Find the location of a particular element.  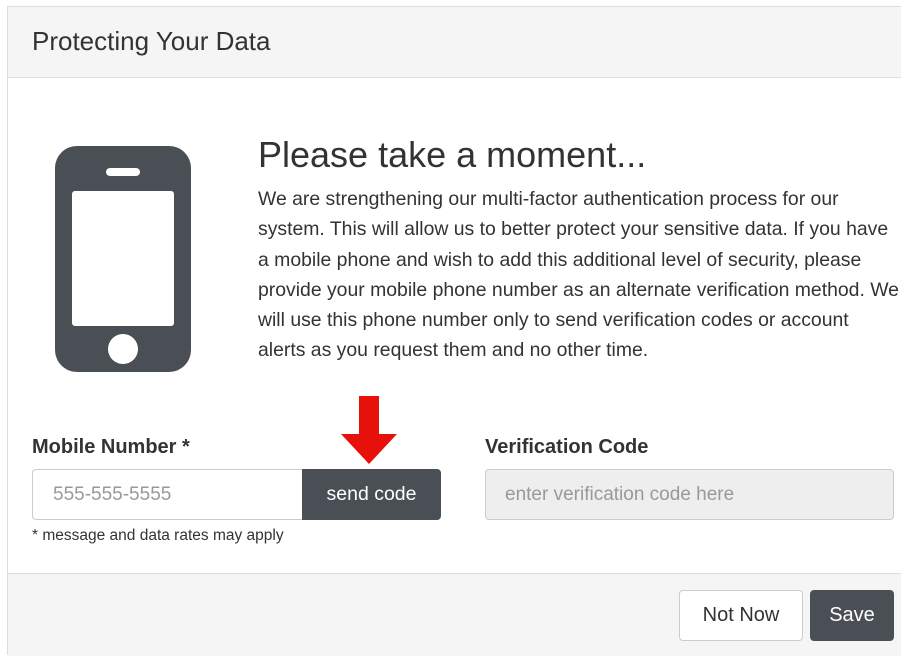

panel-footer: Not Now Save is located at coordinates (454, 614).